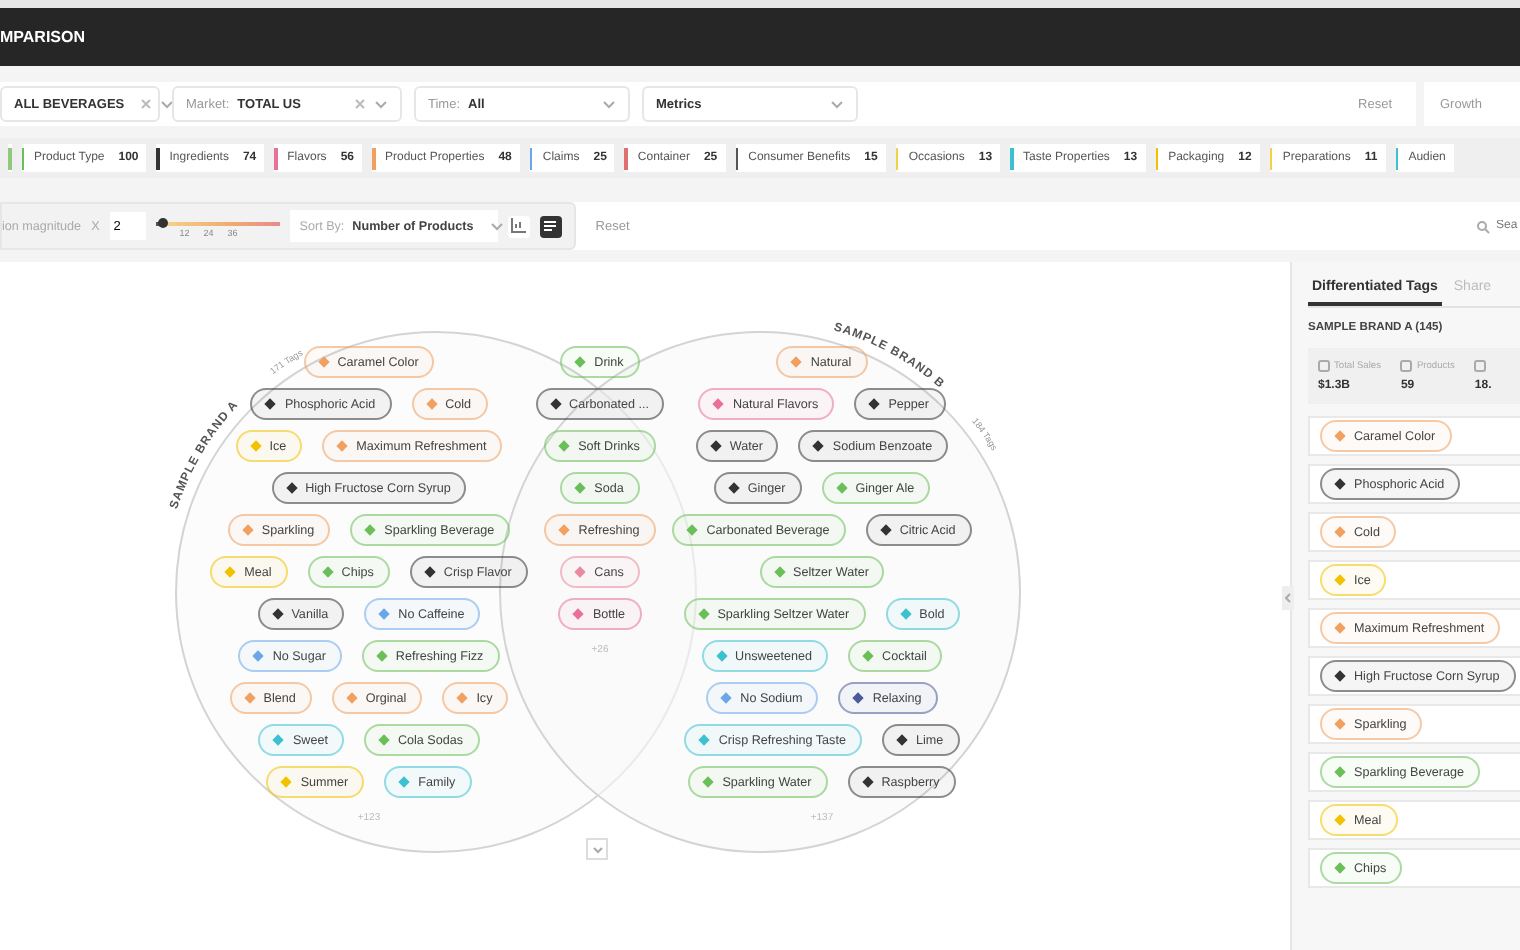 This screenshot has height=950, width=1520. Describe the element at coordinates (43, 37) in the screenshot. I see `page-title: MPARISON` at that location.